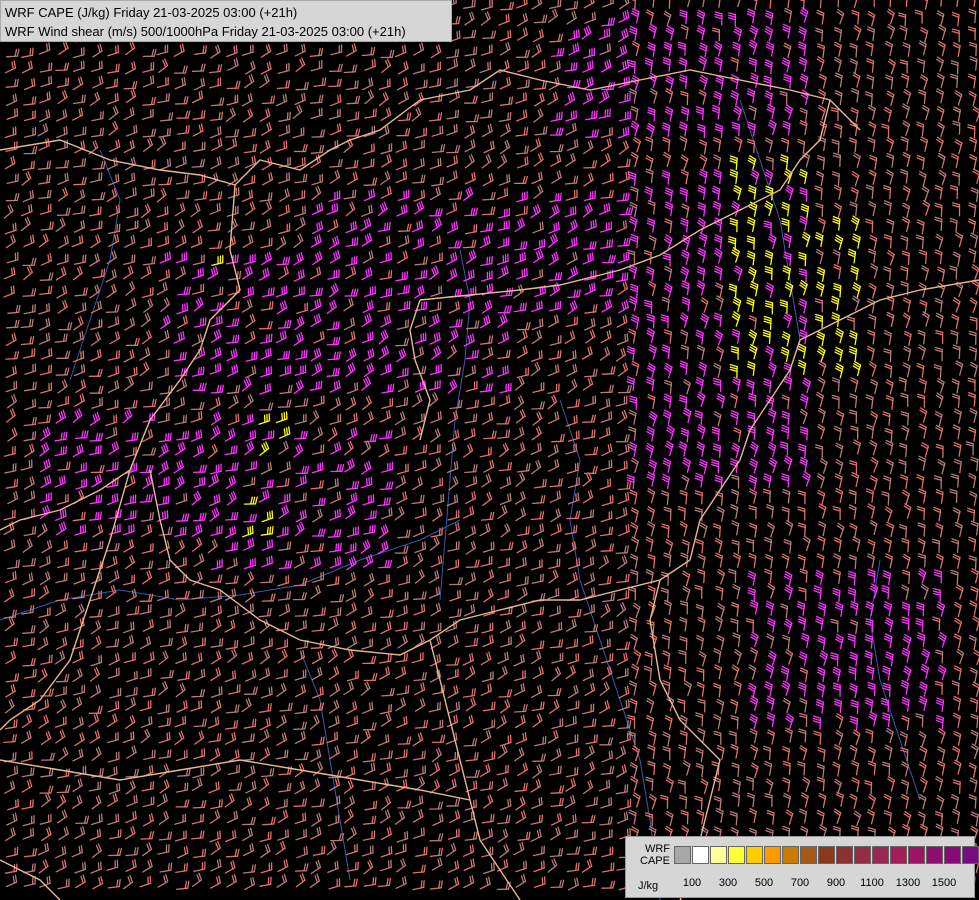 This screenshot has height=900, width=979. I want to click on legend-tick-label: 500, so click(764, 883).